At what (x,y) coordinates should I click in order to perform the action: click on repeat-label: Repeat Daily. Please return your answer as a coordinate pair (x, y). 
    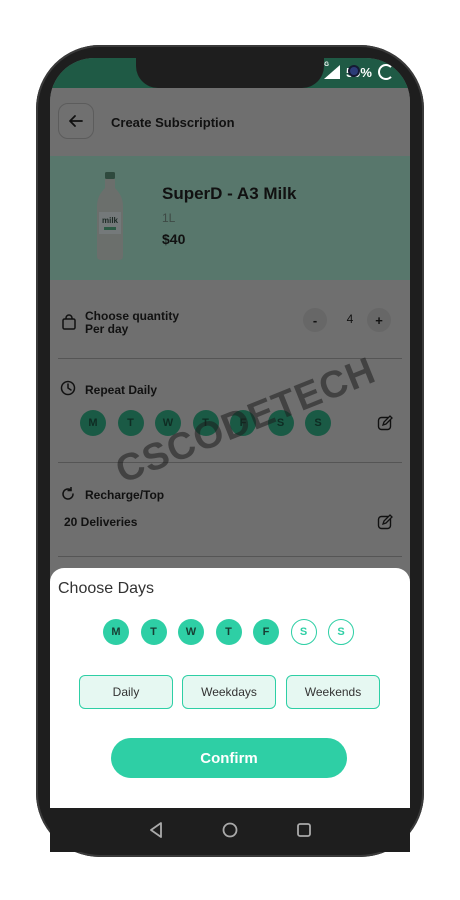
    Looking at the image, I should click on (121, 390).